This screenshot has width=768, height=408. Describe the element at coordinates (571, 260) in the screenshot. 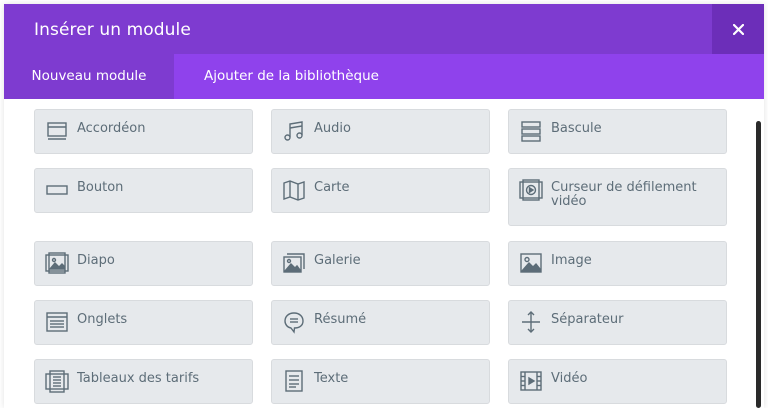

I see `module-label: Image` at that location.